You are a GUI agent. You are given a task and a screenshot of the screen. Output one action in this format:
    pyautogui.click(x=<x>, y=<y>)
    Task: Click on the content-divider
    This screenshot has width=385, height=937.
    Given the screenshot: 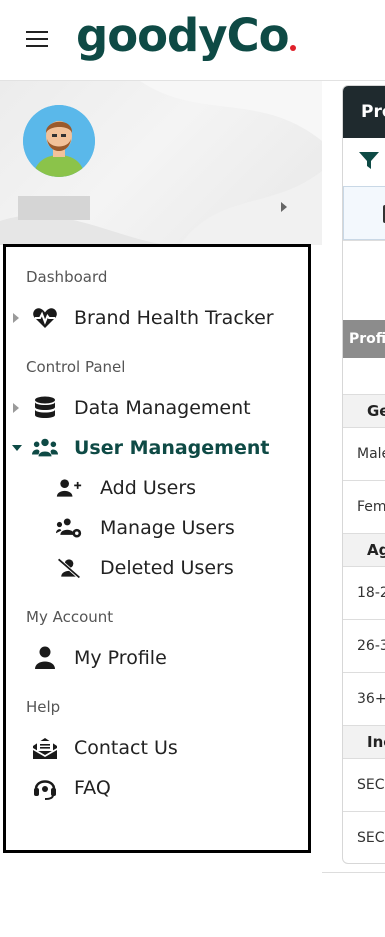 What is the action you would take?
    pyautogui.click(x=353, y=872)
    